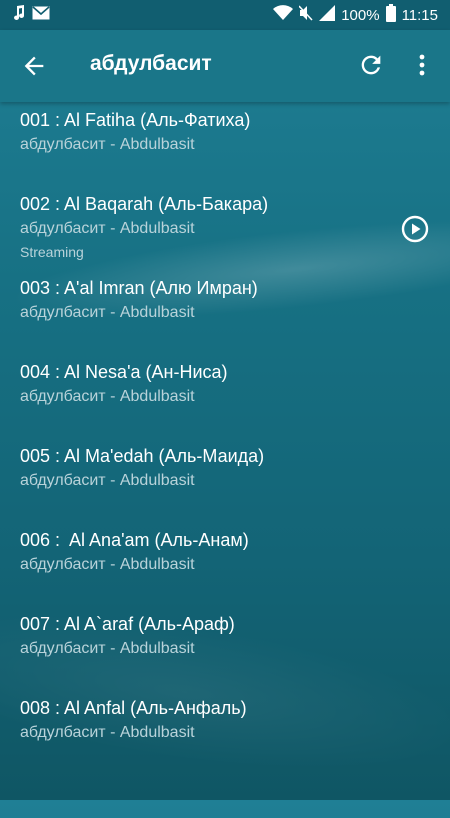  I want to click on track-title: 008 : Al Anfal (Аль-Анфаль), so click(133, 708).